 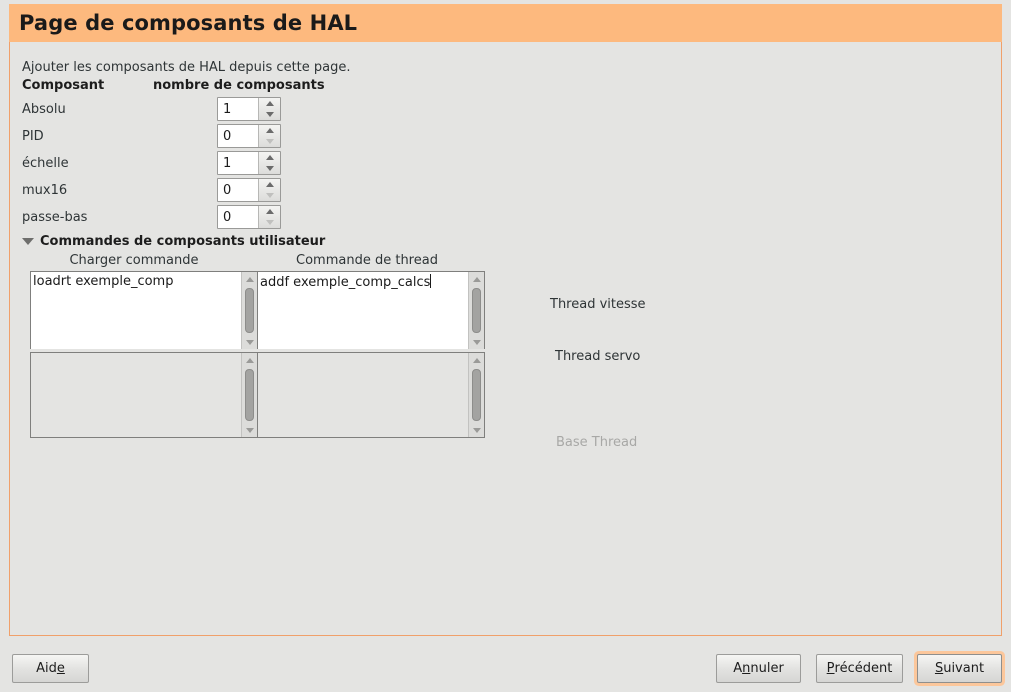 What do you see at coordinates (134, 260) in the screenshot?
I see `command-column-title: Charger commande` at bounding box center [134, 260].